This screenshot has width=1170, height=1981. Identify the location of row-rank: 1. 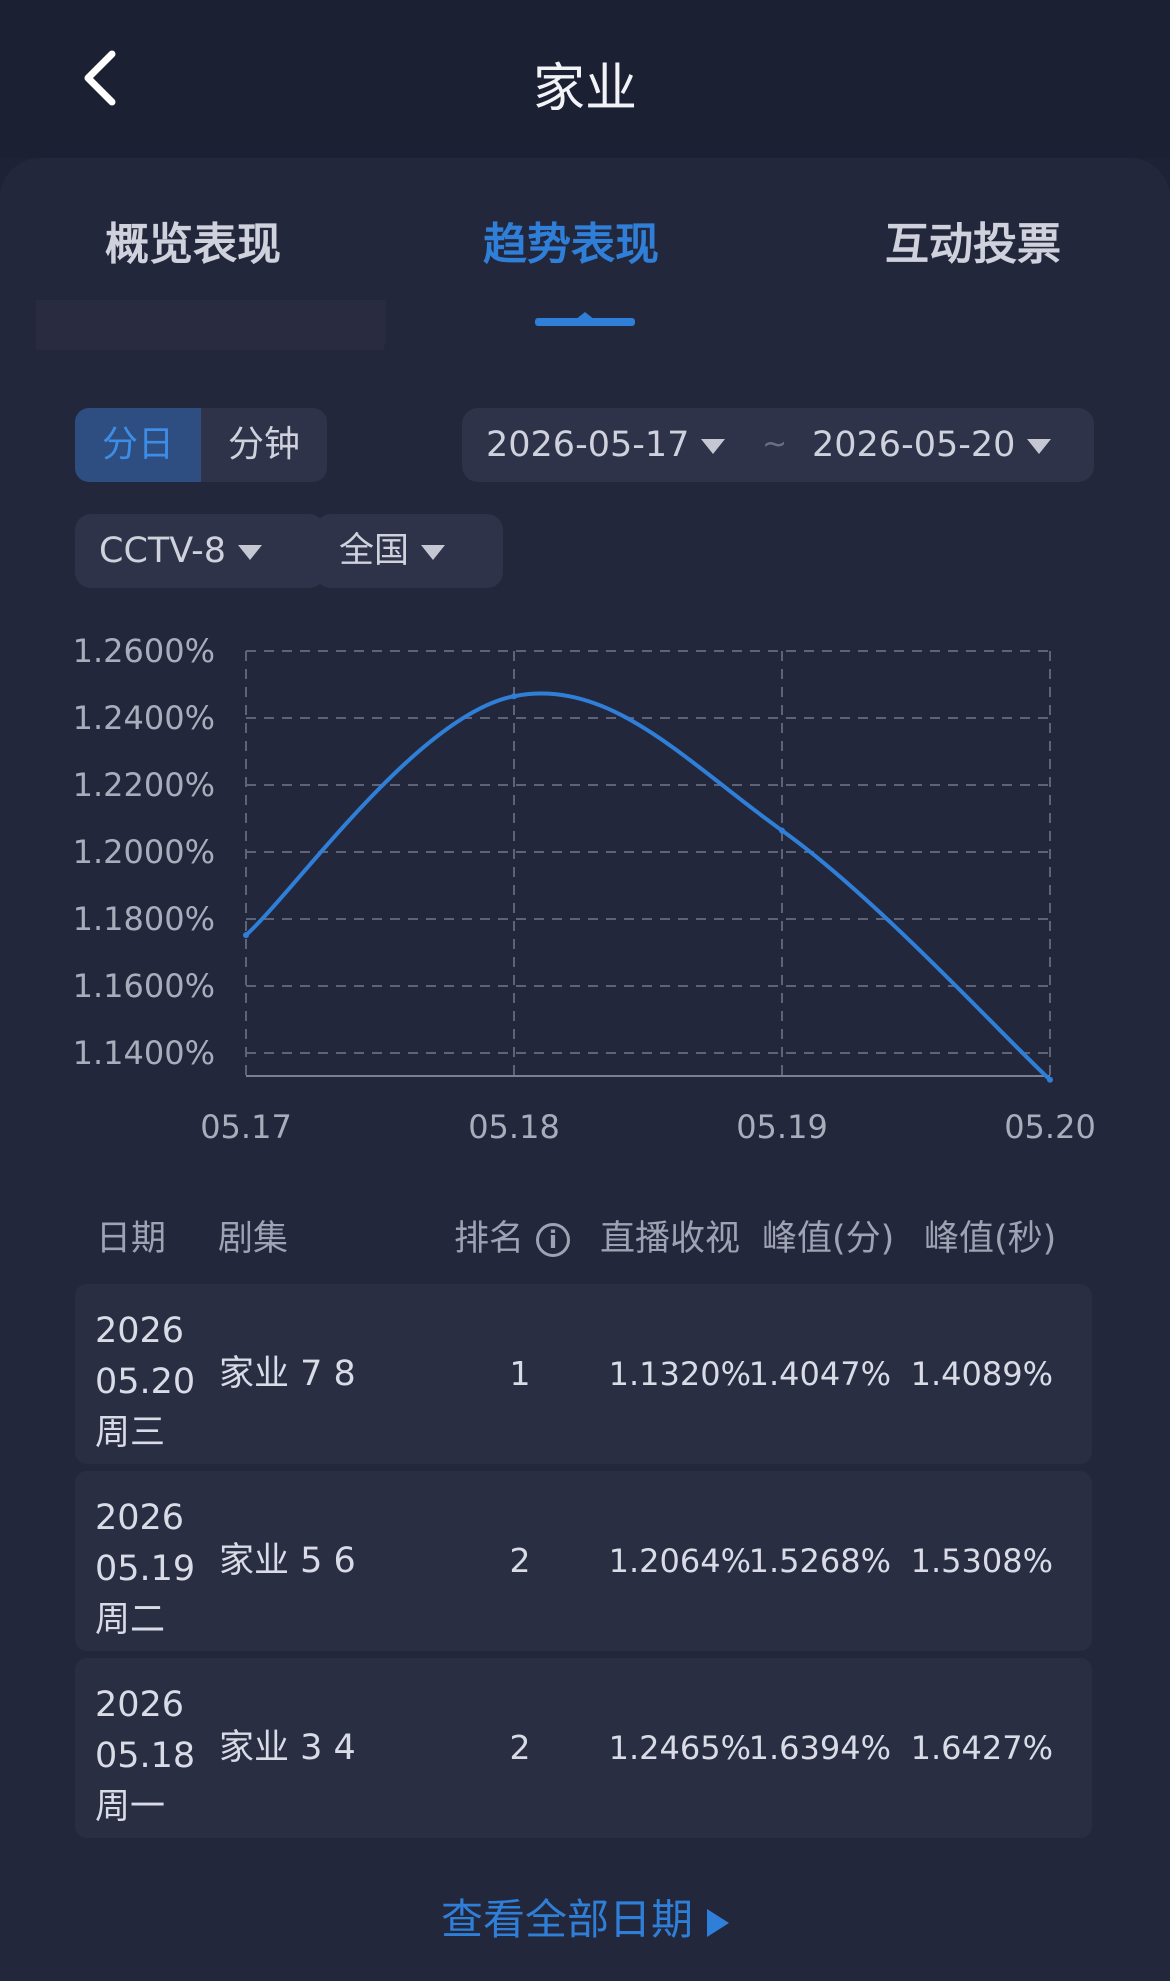
(520, 1373).